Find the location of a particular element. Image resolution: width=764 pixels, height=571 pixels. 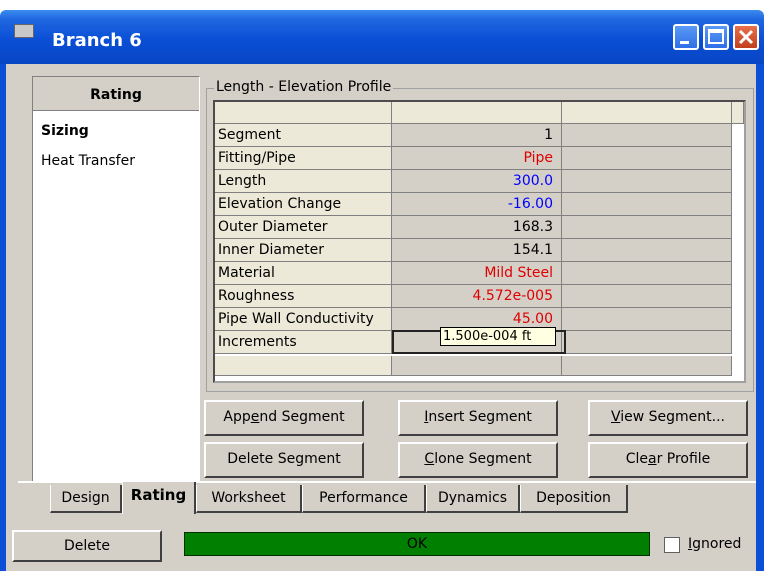

insert-segment-button: Insert Segment is located at coordinates (478, 418).